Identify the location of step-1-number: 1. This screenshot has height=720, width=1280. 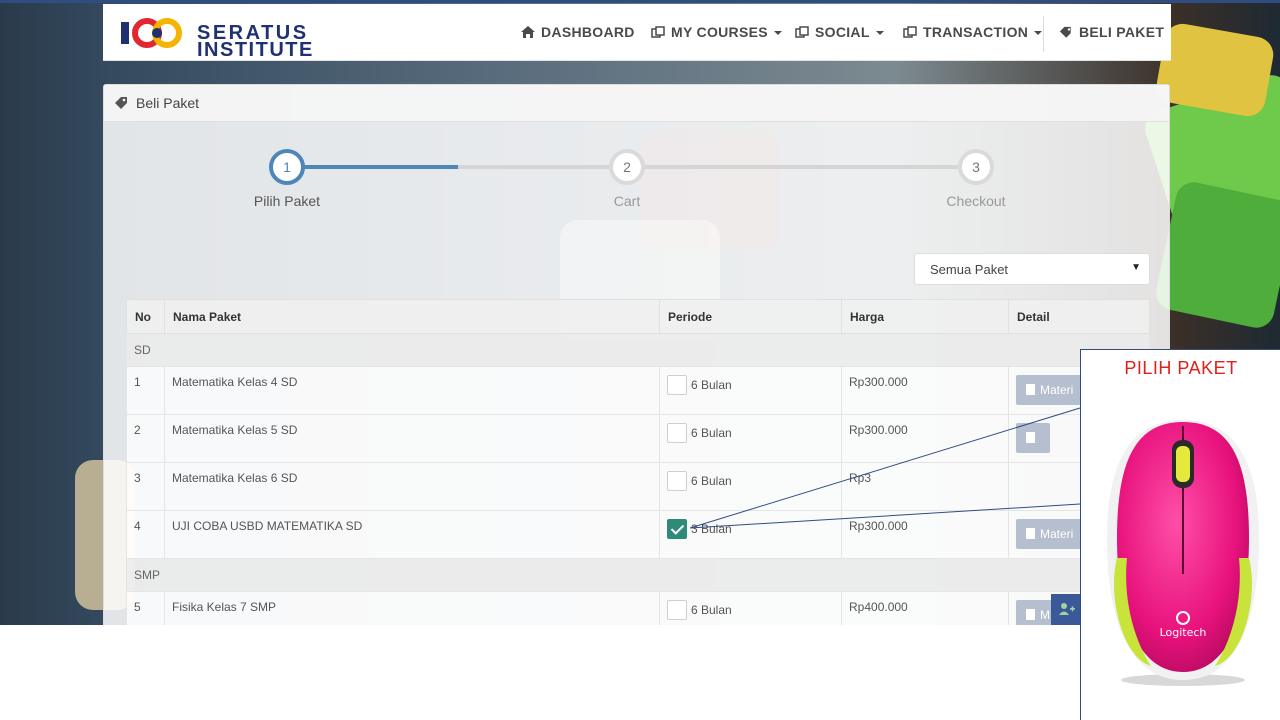
(287, 167).